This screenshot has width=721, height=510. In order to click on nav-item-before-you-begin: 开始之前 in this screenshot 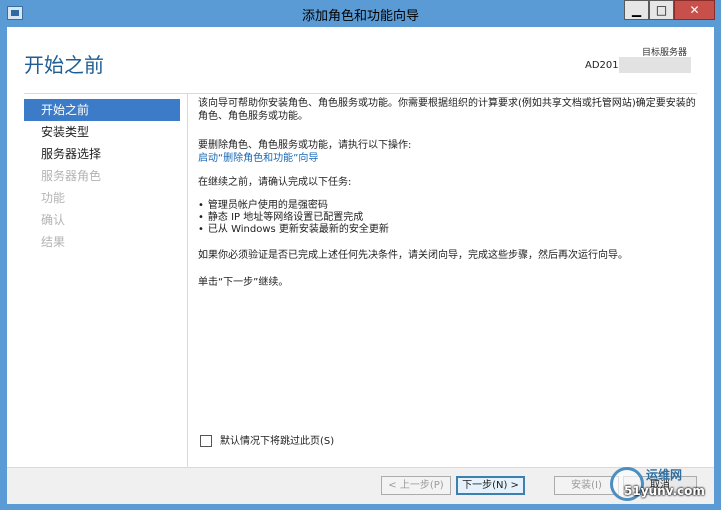, I will do `click(102, 110)`.